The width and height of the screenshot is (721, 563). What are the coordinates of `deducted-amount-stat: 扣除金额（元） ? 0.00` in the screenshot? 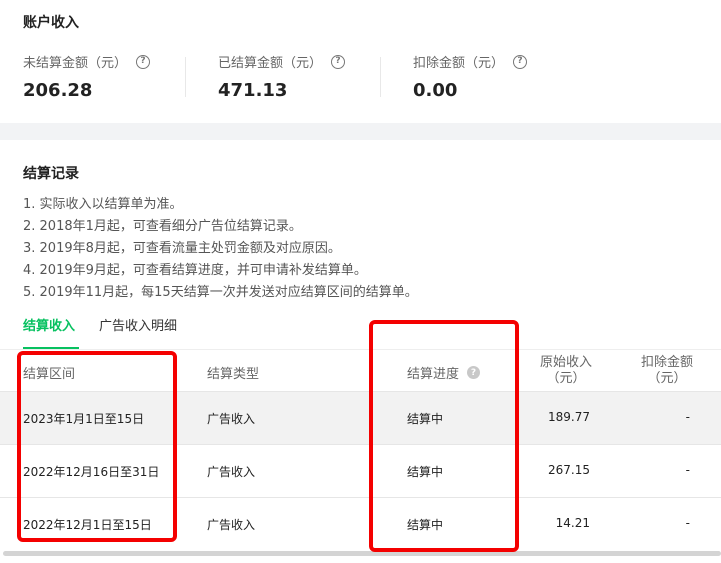 It's located at (470, 76).